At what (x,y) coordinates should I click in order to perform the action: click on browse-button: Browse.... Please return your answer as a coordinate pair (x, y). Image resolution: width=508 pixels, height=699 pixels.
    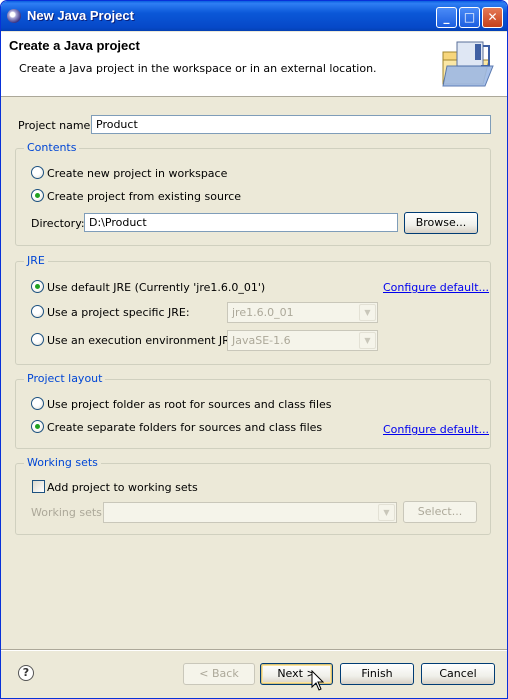
    Looking at the image, I should click on (441, 223).